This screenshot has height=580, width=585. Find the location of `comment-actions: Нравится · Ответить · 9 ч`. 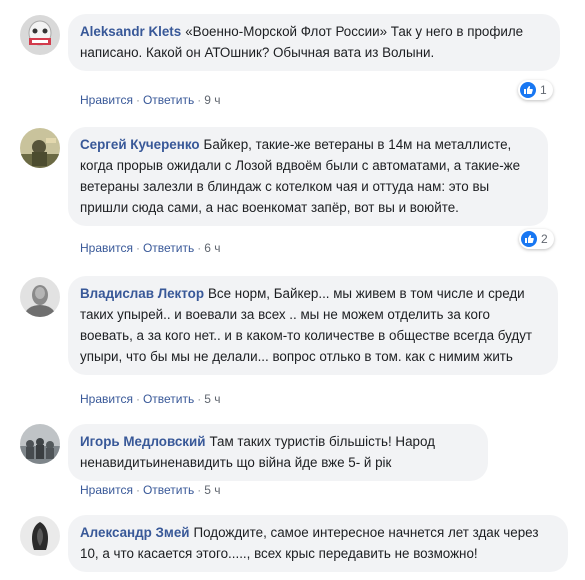

comment-actions: Нравится · Ответить · 9 ч is located at coordinates (150, 100).